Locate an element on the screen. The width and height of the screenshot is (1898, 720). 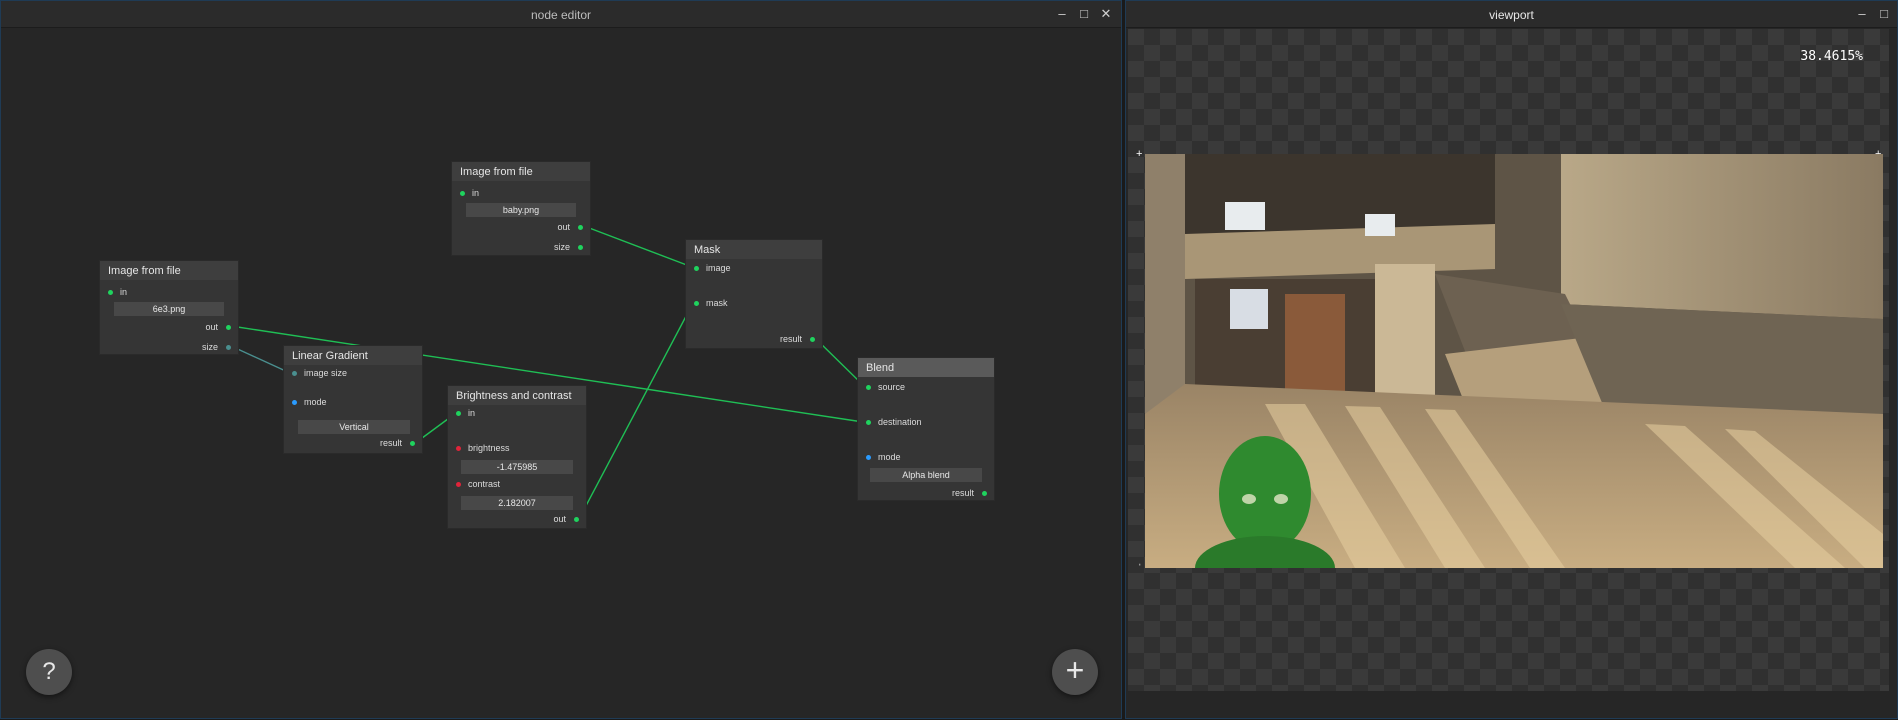
node-title: Brightness and contrast is located at coordinates (517, 395).